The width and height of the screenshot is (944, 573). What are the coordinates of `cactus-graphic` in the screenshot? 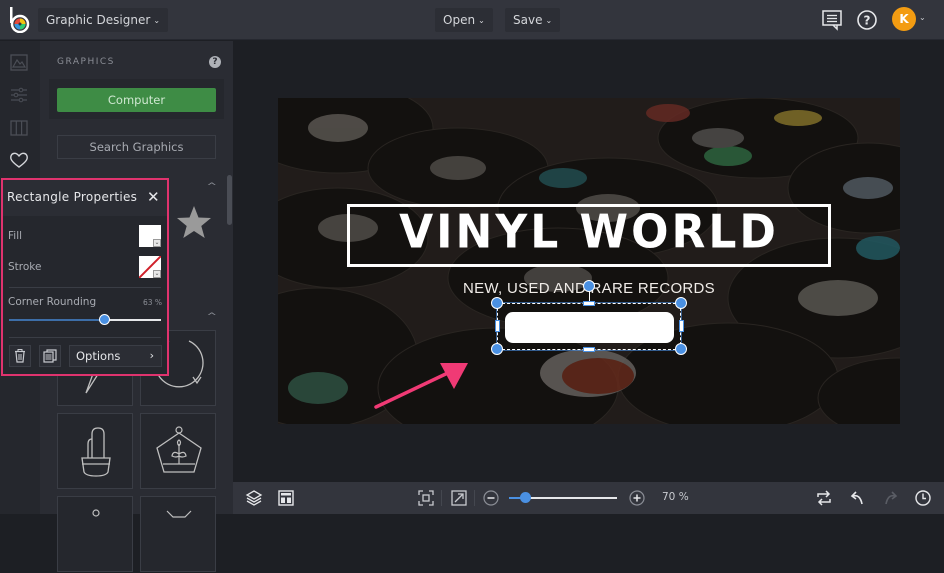 It's located at (95, 451).